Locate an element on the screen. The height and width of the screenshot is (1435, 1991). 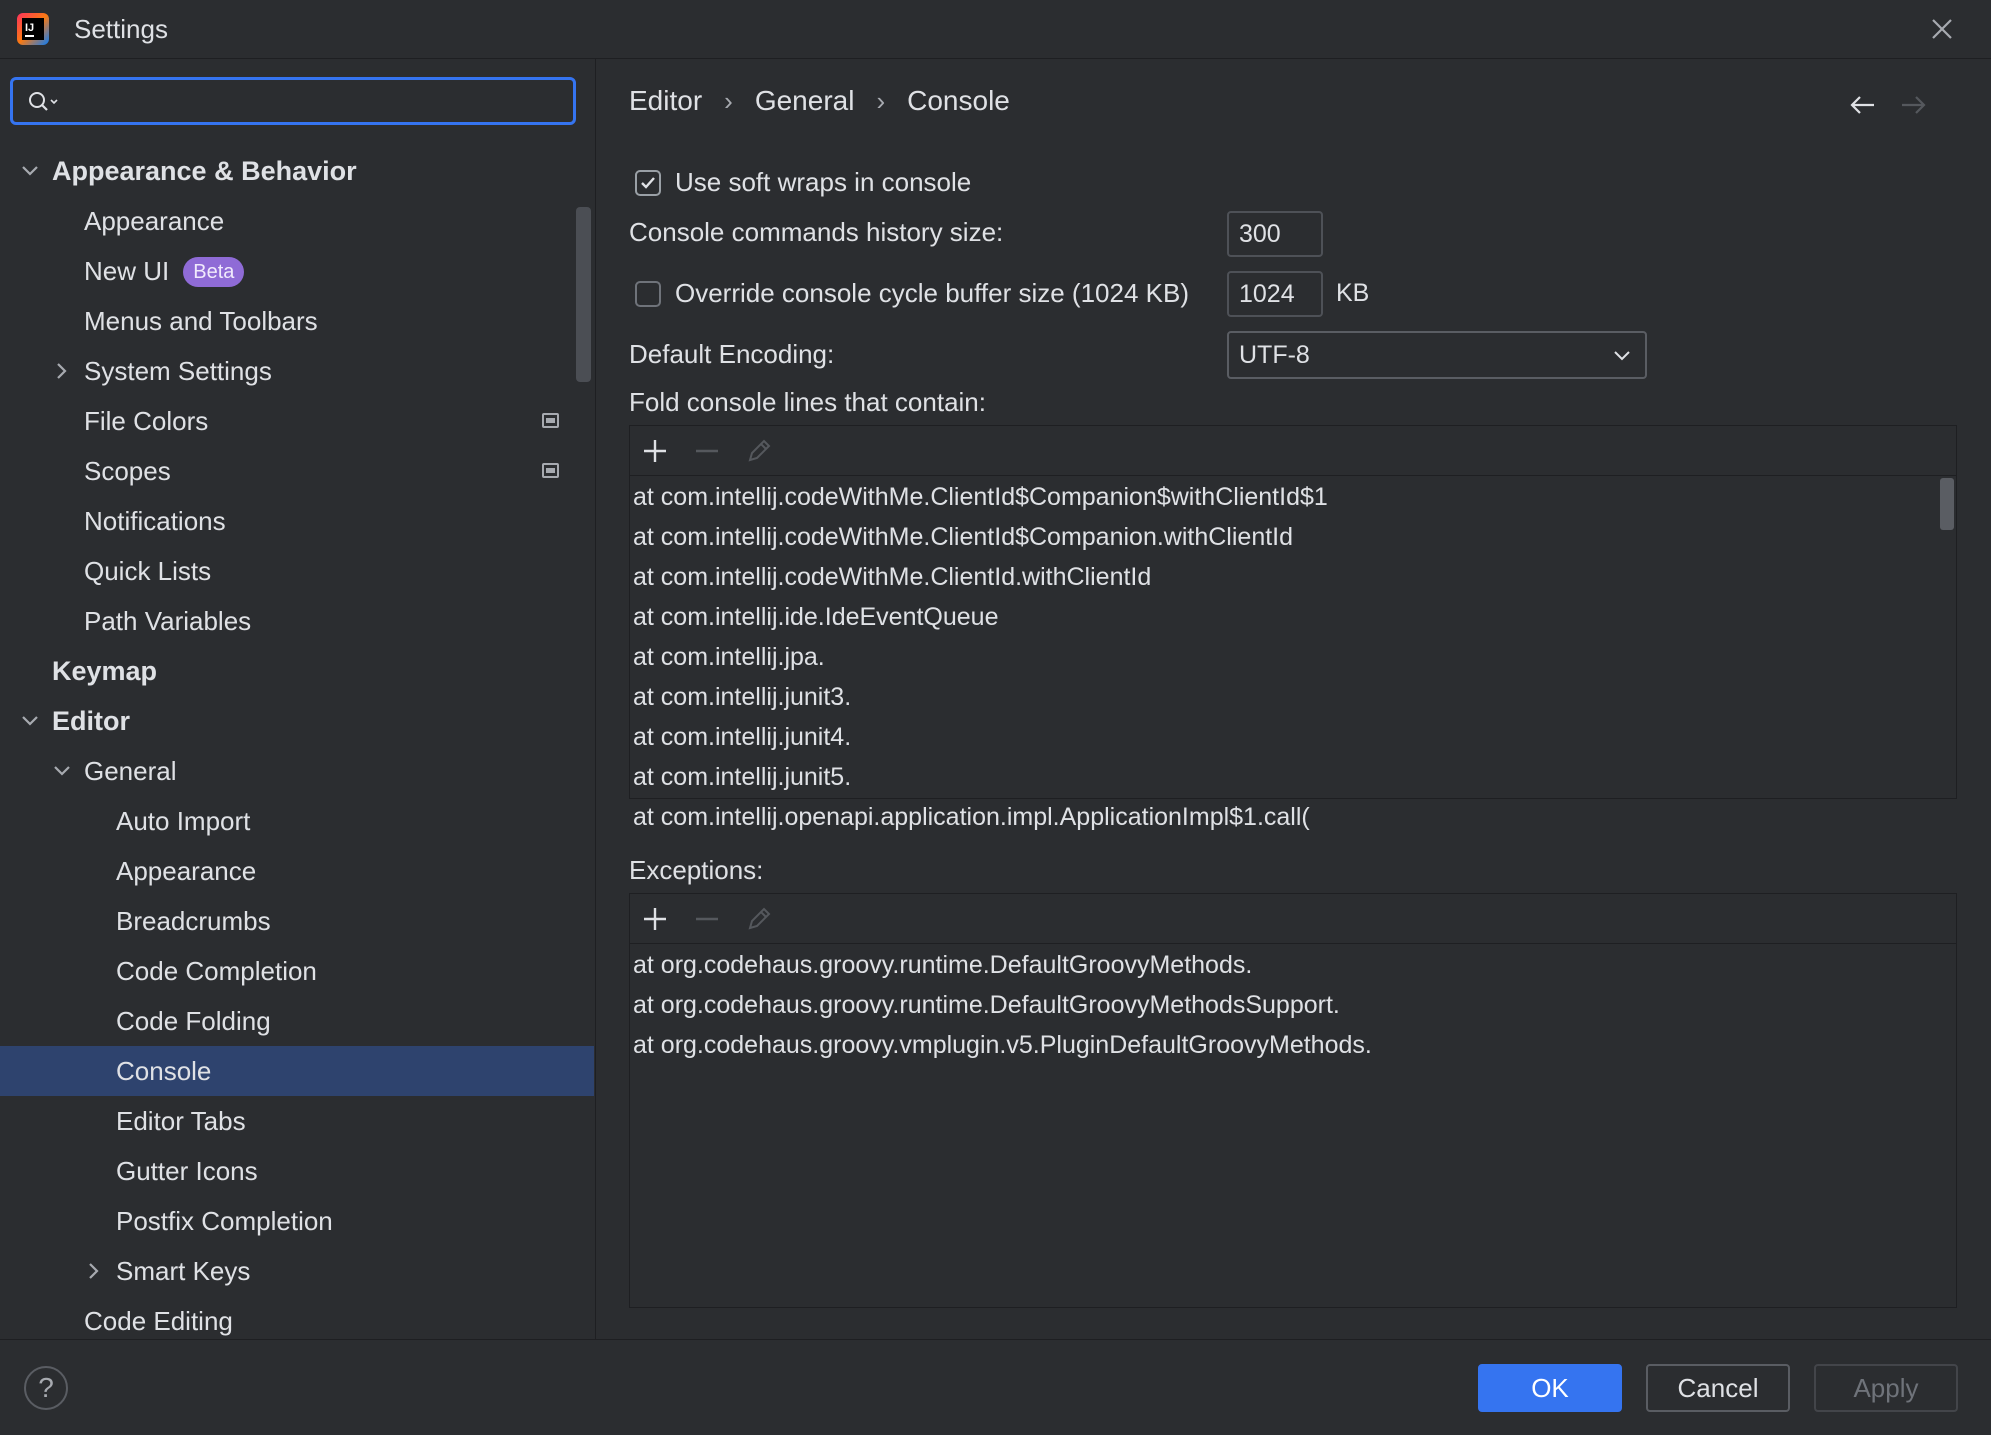
tree-item-console: Console is located at coordinates (297, 1071).